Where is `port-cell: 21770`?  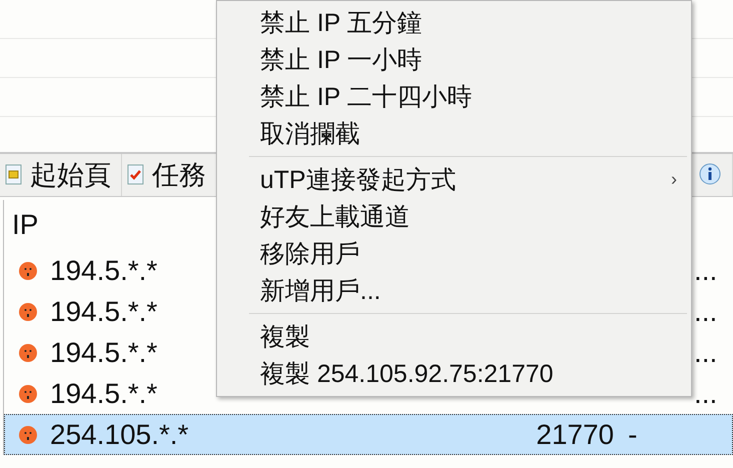
port-cell: 21770 is located at coordinates (575, 434).